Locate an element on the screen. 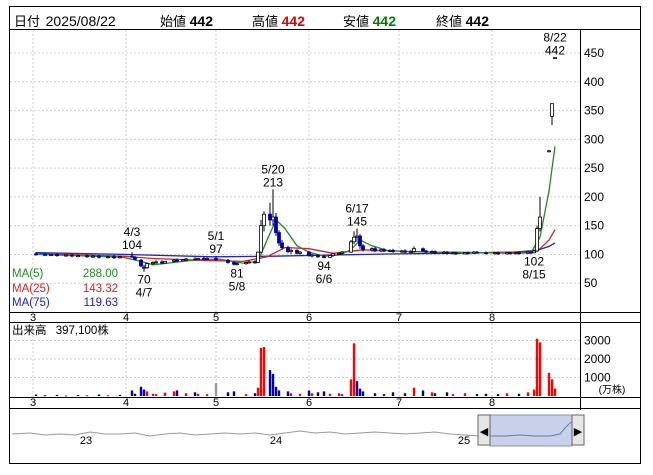  price-tick-label: 50 is located at coordinates (591, 283).